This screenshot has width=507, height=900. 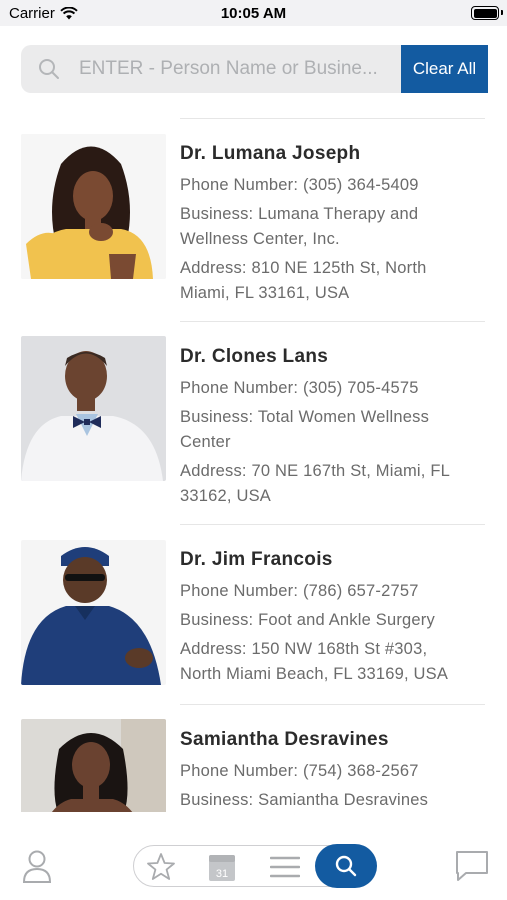 I want to click on address-line-2: 33162, USA, so click(x=225, y=496).